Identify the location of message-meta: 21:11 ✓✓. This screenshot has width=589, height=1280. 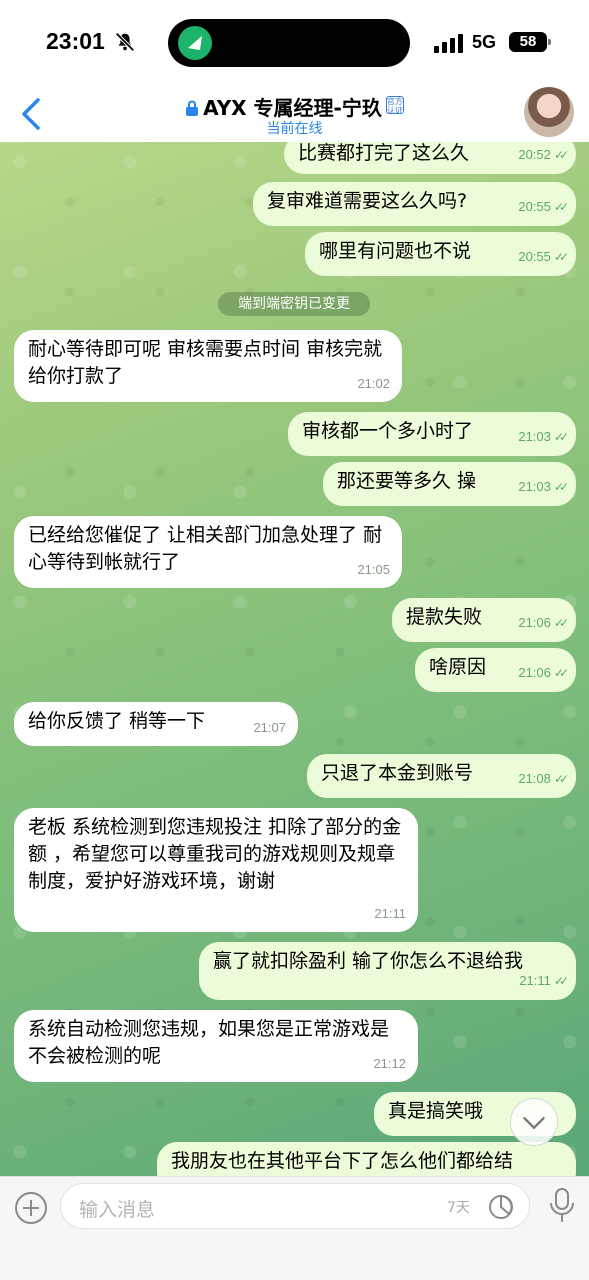
(544, 981).